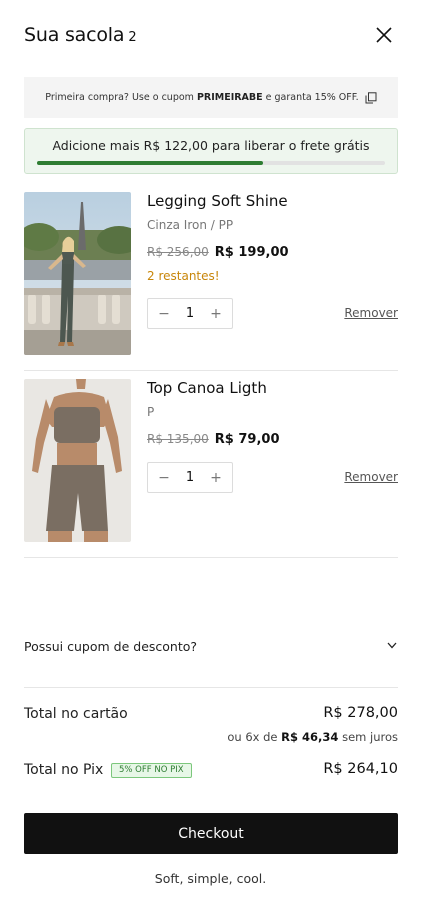 This screenshot has height=912, width=421. What do you see at coordinates (74, 35) in the screenshot?
I see `cart-title-text: Sua sacola` at bounding box center [74, 35].